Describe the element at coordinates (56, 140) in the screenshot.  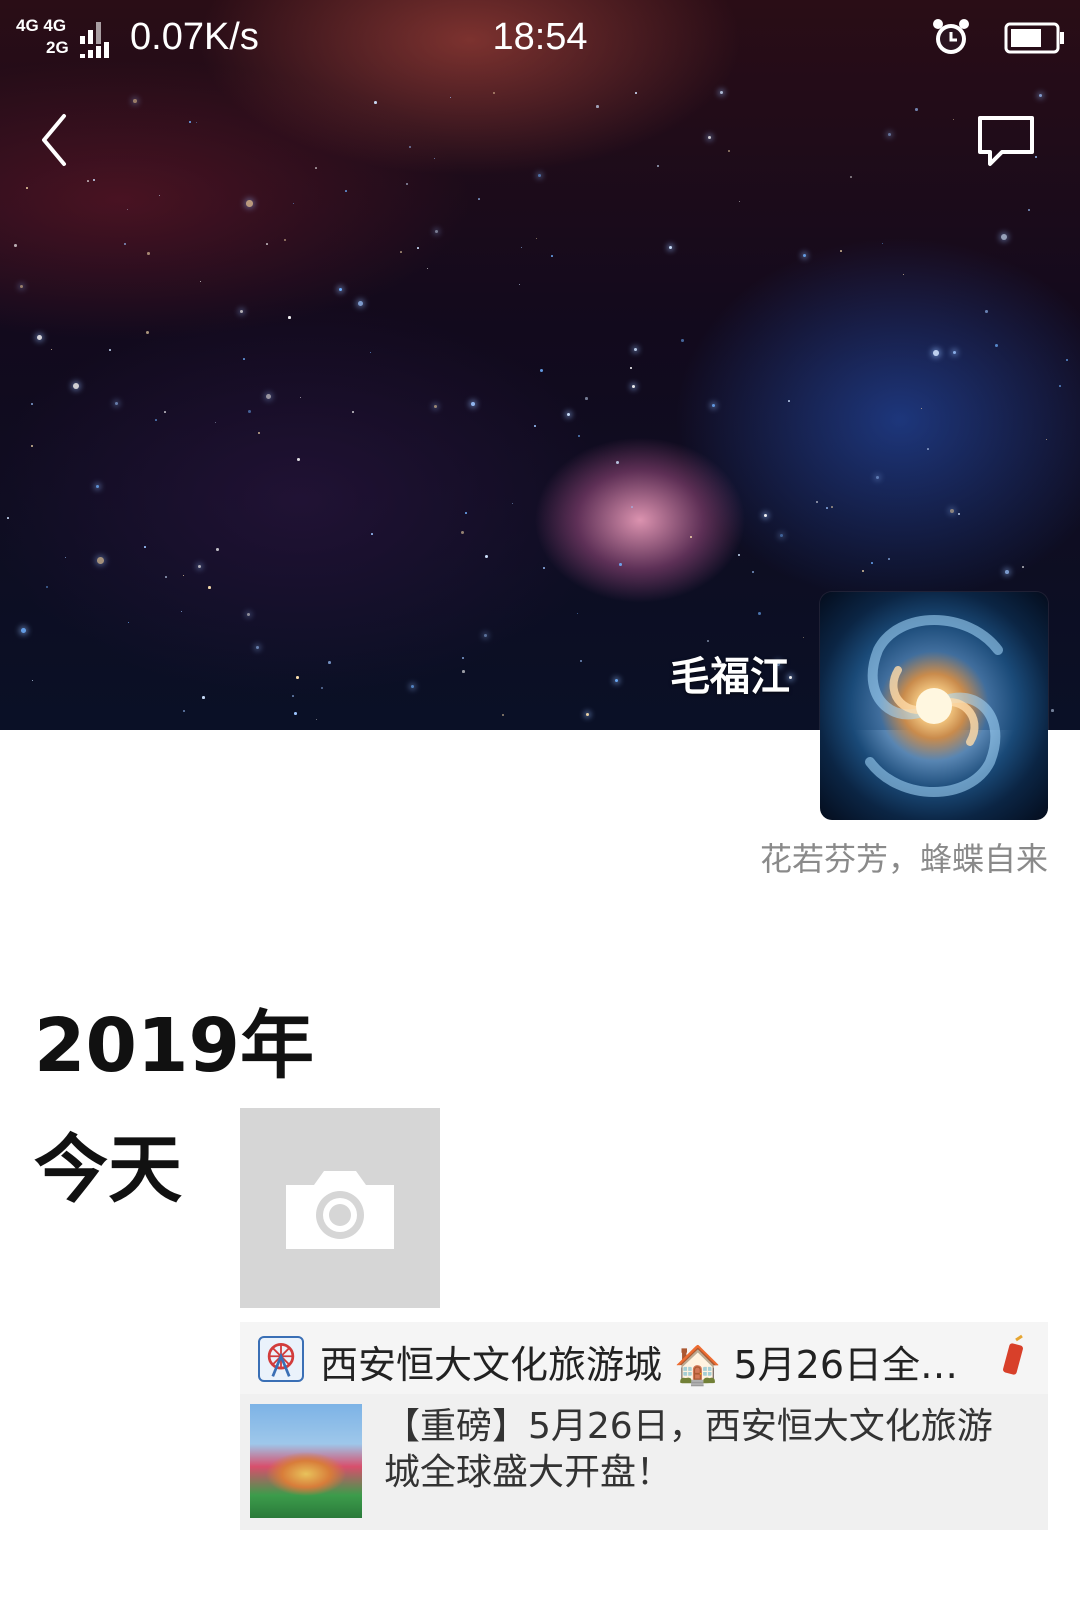
I see `back-button` at that location.